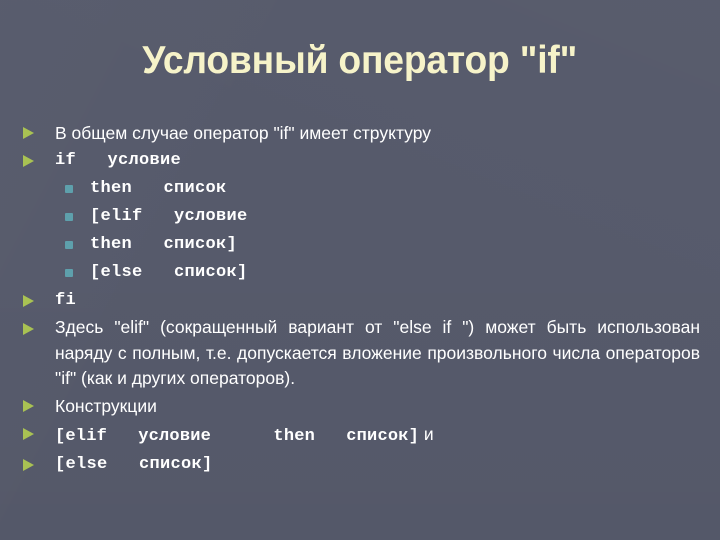 This screenshot has height=540, width=720. What do you see at coordinates (118, 160) in the screenshot?
I see `list-item-label: if условие` at bounding box center [118, 160].